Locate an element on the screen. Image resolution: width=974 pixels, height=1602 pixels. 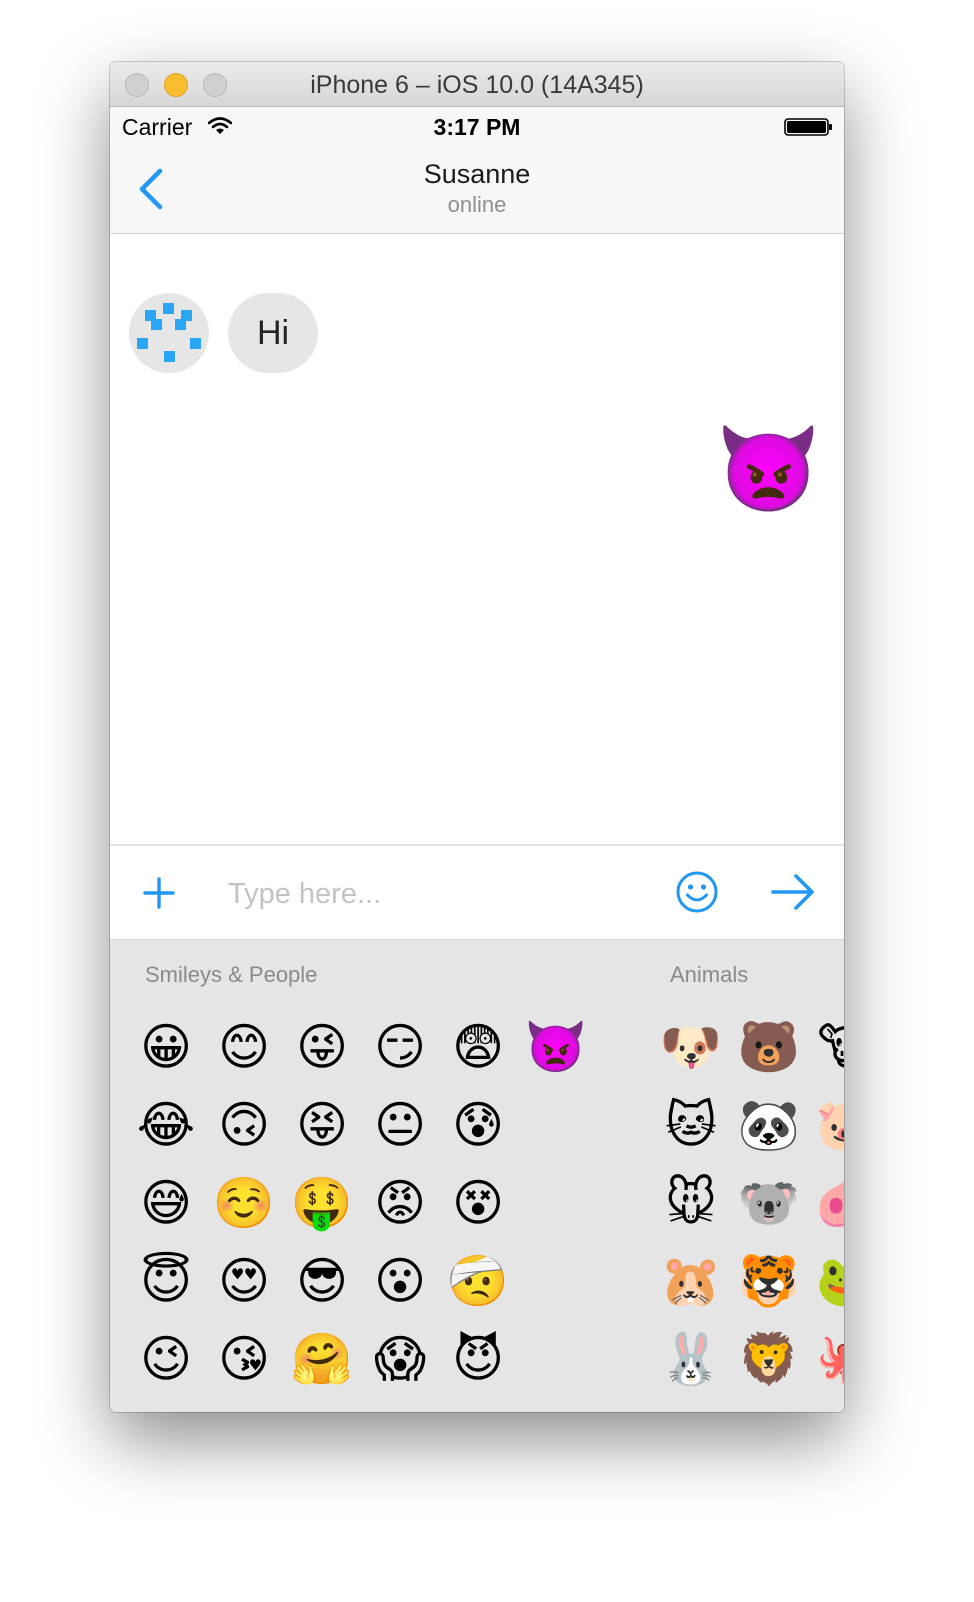
window-title: iPhone 6 – iOS 10.0 (14A345) is located at coordinates (477, 85).